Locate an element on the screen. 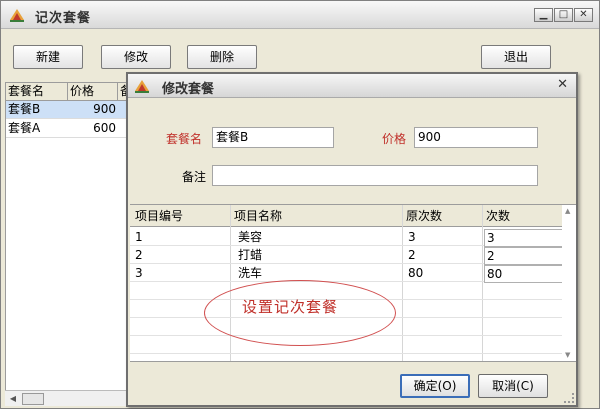  package-list-header: 套餐名 价格 备 is located at coordinates (67, 92).